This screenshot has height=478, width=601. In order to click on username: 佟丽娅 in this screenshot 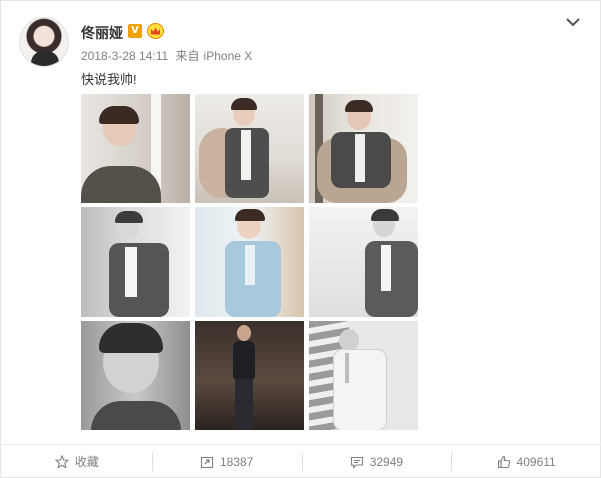, I will do `click(102, 33)`.